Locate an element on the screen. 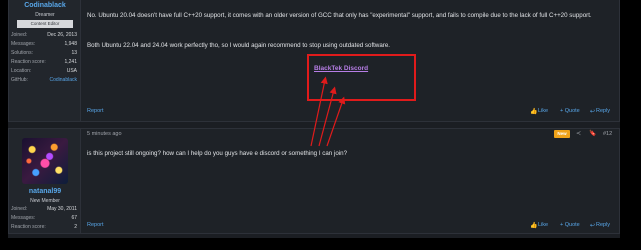 This screenshot has height=250, width=641. share-icon: ≺ is located at coordinates (578, 133).